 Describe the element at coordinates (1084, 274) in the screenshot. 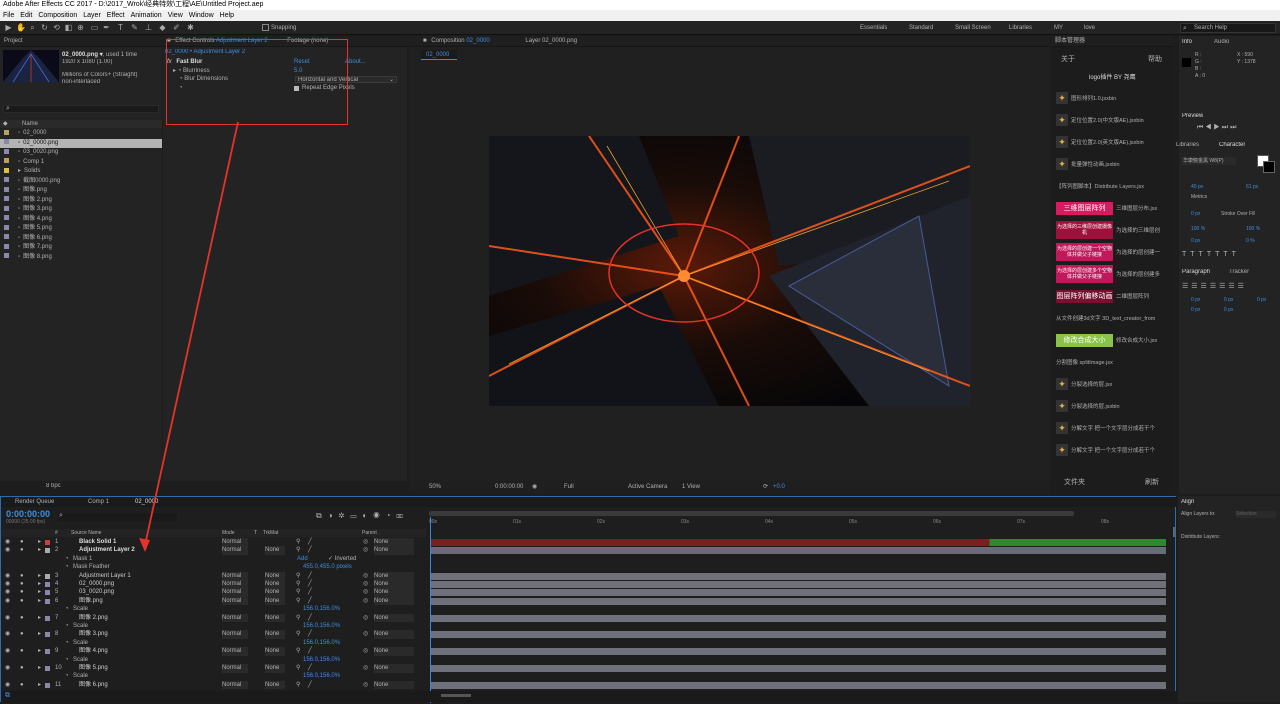

I see `script-chip-button: 为选择的层创建多个空物体并做父子链接` at that location.